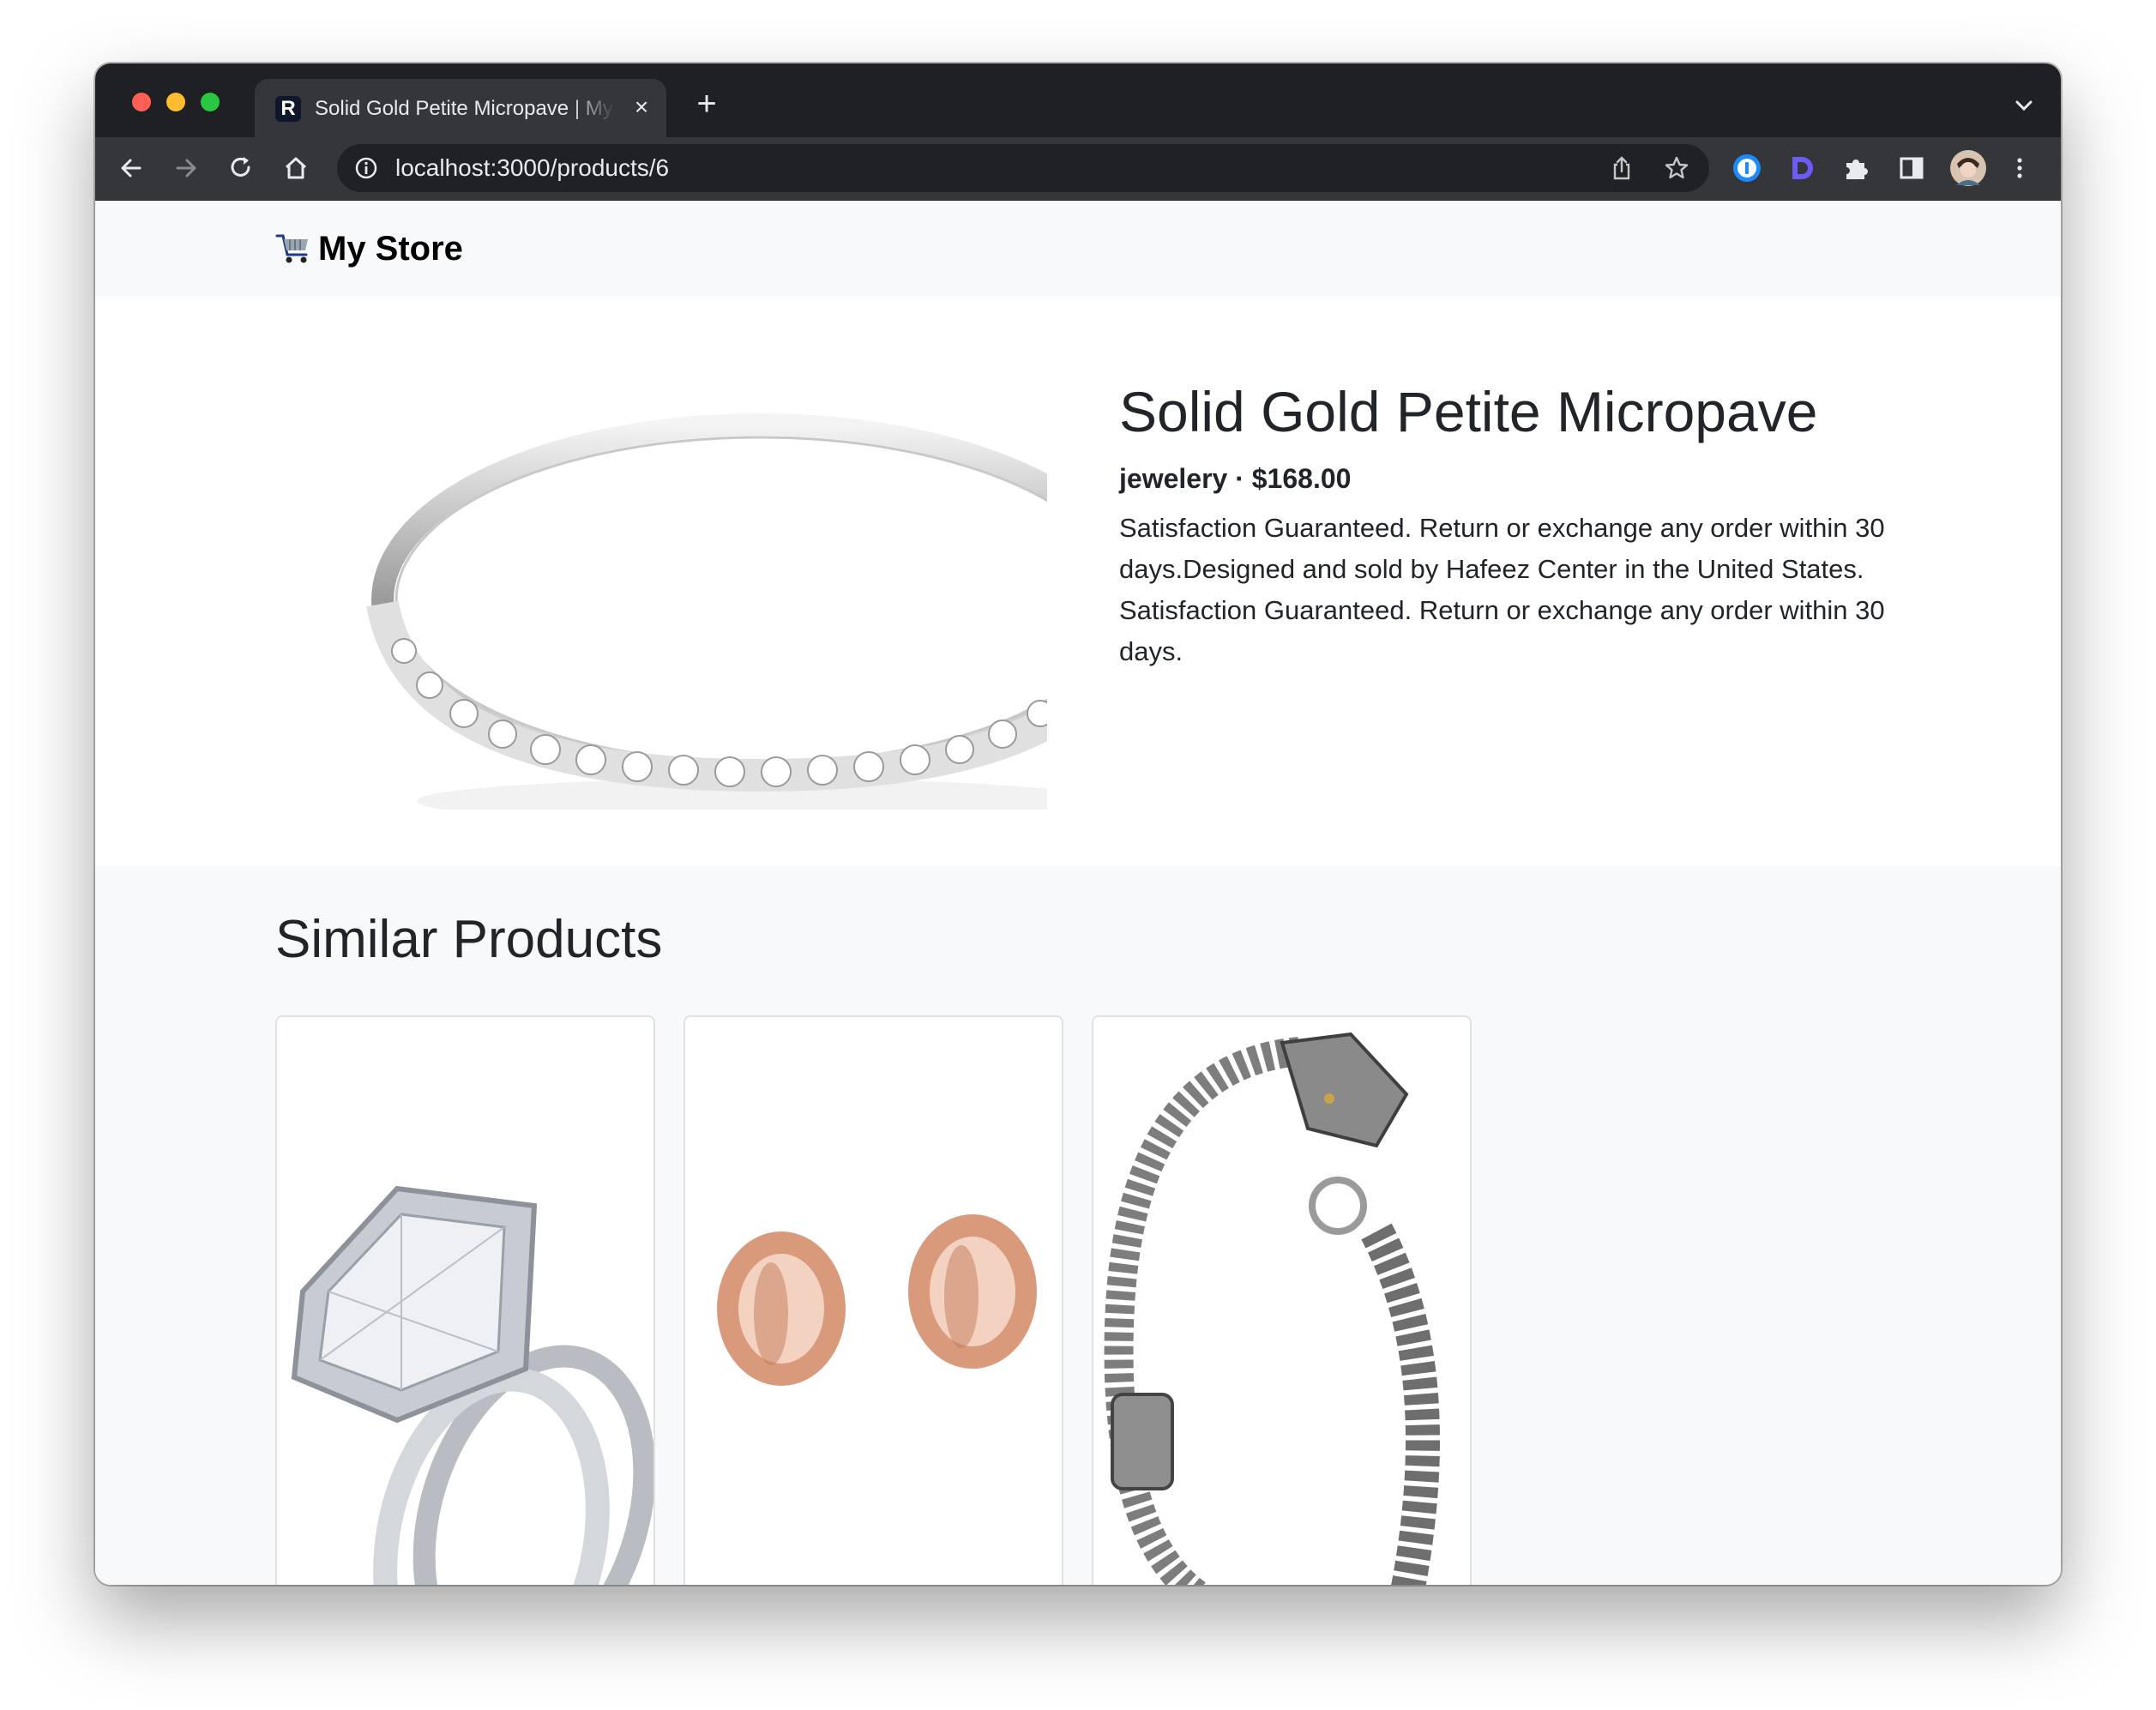 Image resolution: width=2156 pixels, height=1710 pixels. Describe the element at coordinates (1911, 168) in the screenshot. I see `sidepanel-icon` at that location.